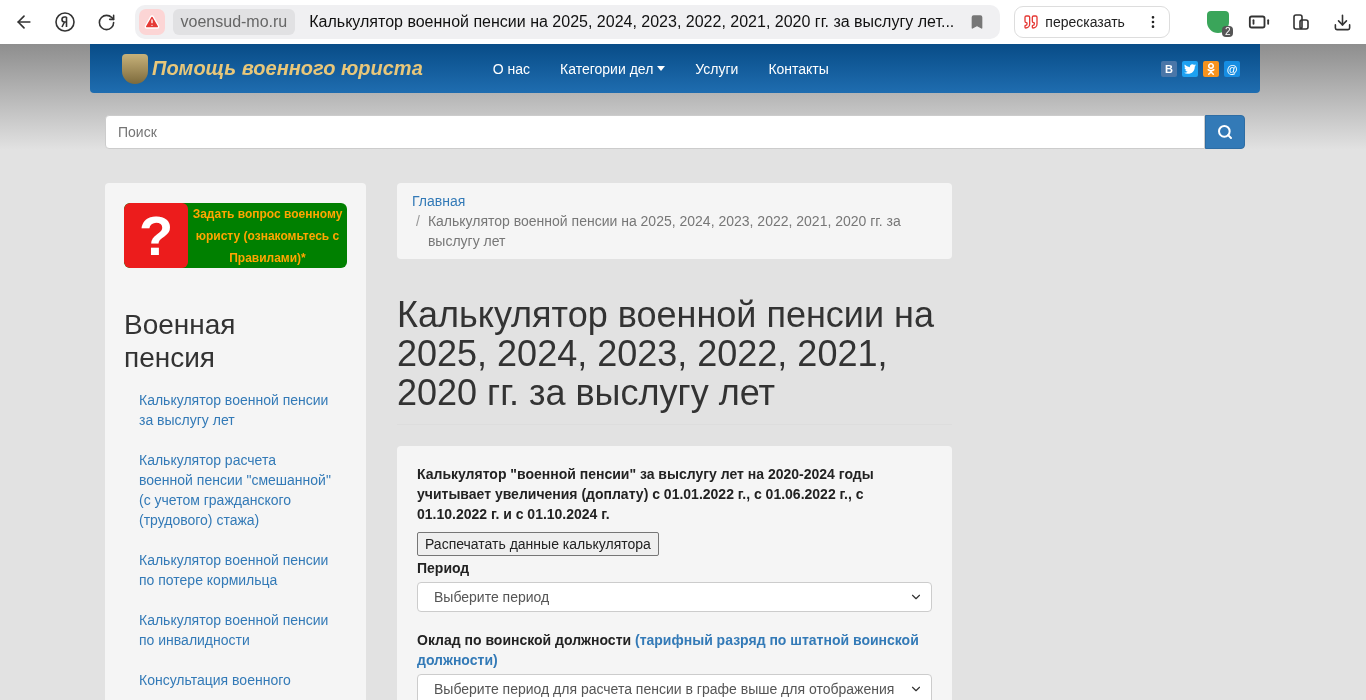 This screenshot has width=1366, height=700. What do you see at coordinates (444, 568) in the screenshot?
I see `field-label: Период` at bounding box center [444, 568].